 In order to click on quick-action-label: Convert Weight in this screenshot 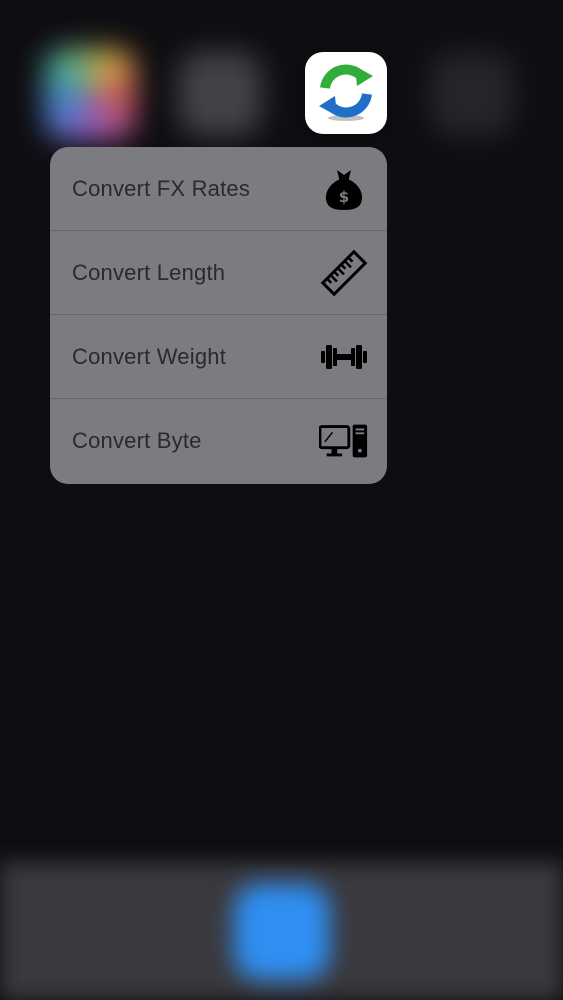, I will do `click(149, 356)`.